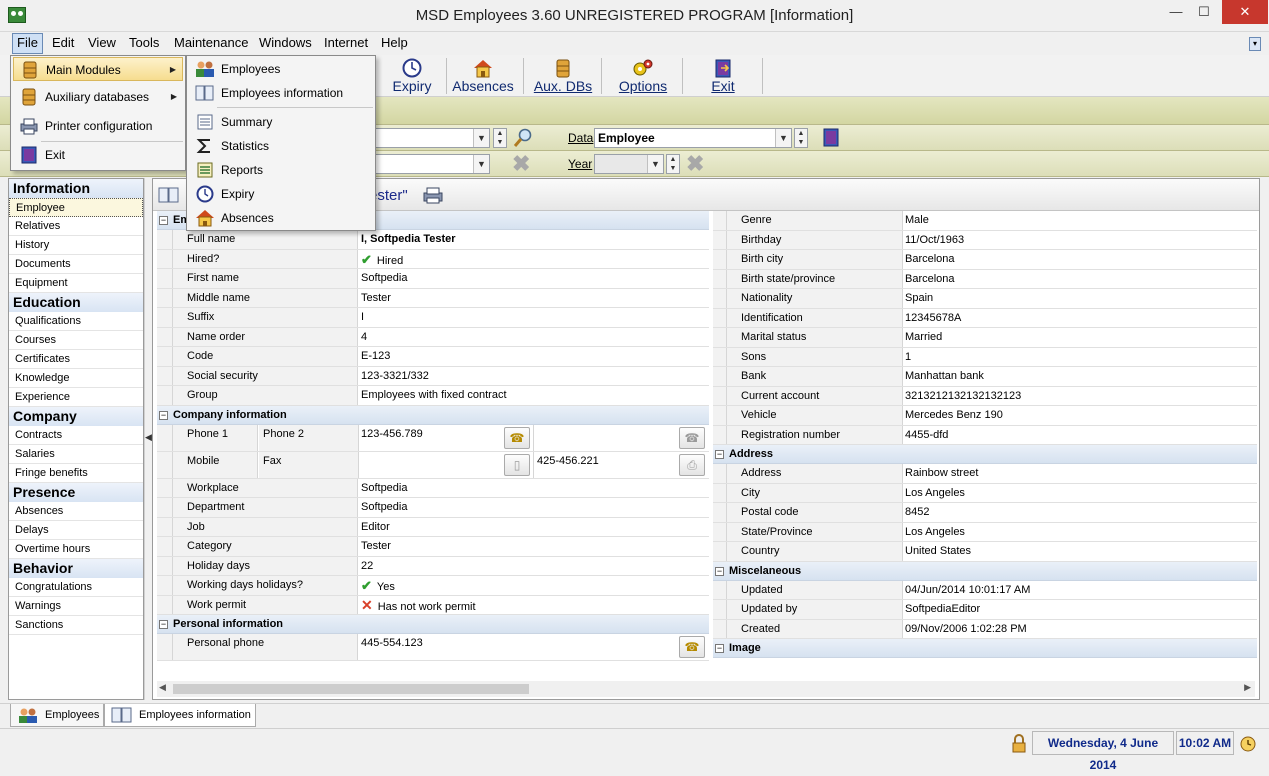 This screenshot has width=1269, height=776. What do you see at coordinates (433, 624) in the screenshot?
I see `section-personal: − Personal information` at bounding box center [433, 624].